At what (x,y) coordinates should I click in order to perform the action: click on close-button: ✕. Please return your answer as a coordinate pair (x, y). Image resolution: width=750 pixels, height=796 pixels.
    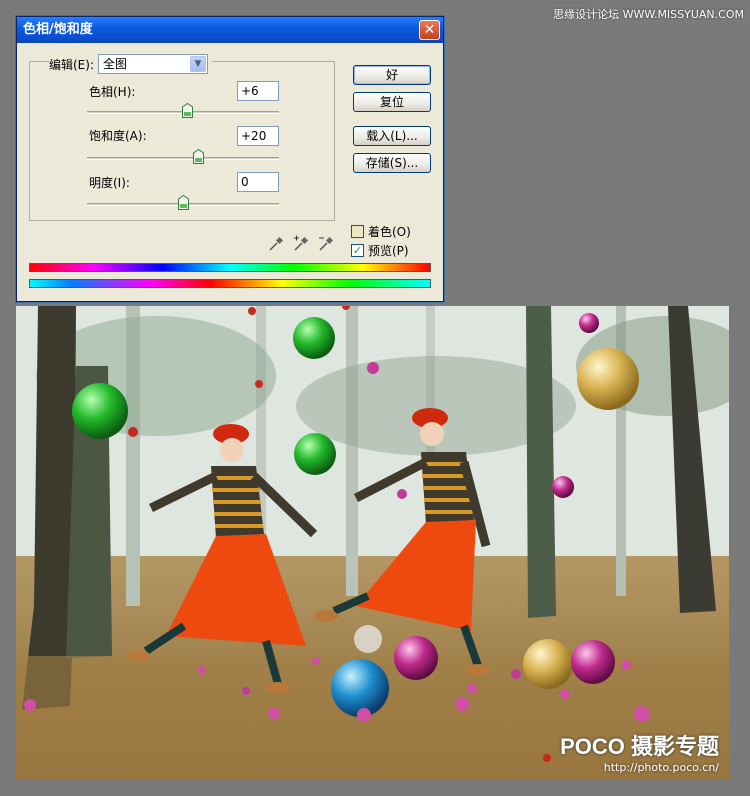
    Looking at the image, I should click on (429, 30).